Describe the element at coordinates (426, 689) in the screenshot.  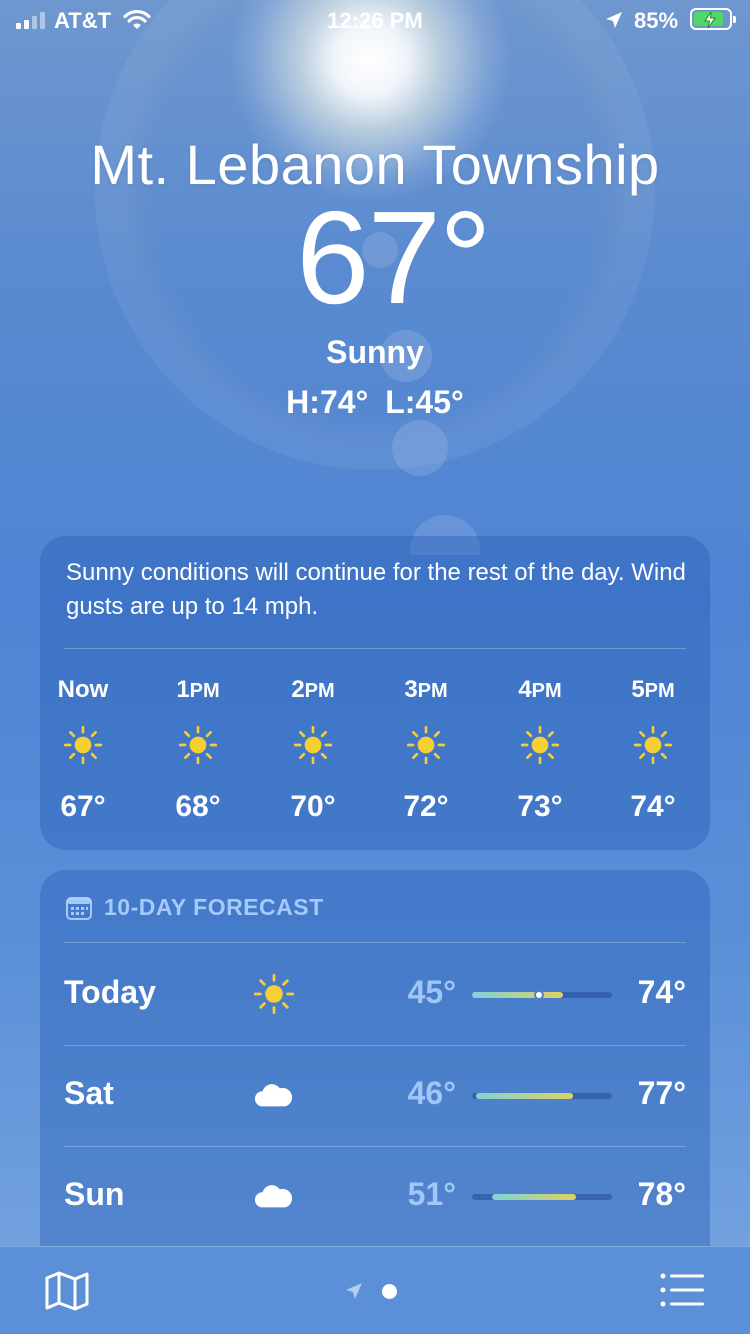
I see `hour-time: 3PM` at that location.